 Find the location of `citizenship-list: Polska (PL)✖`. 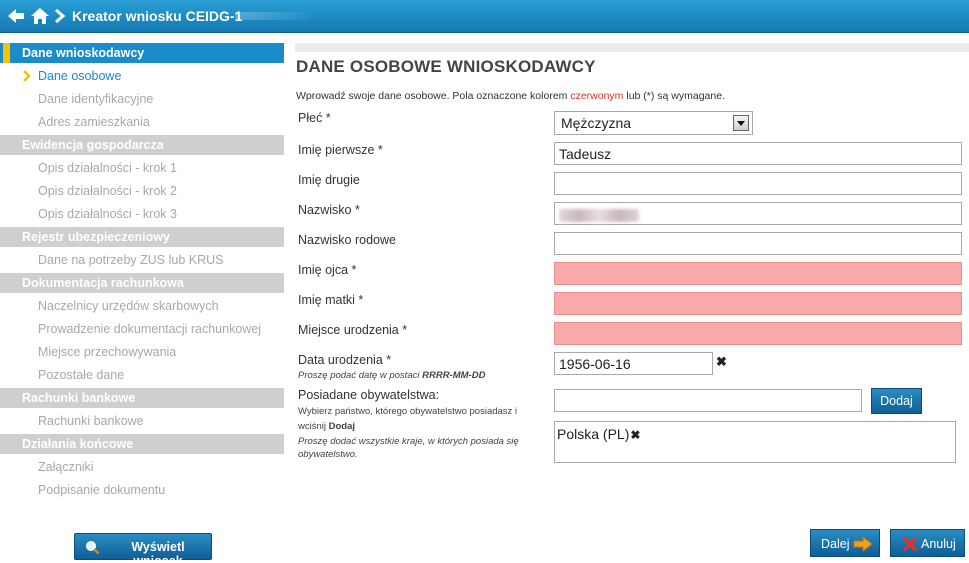

citizenship-list: Polska (PL)✖ is located at coordinates (755, 442).